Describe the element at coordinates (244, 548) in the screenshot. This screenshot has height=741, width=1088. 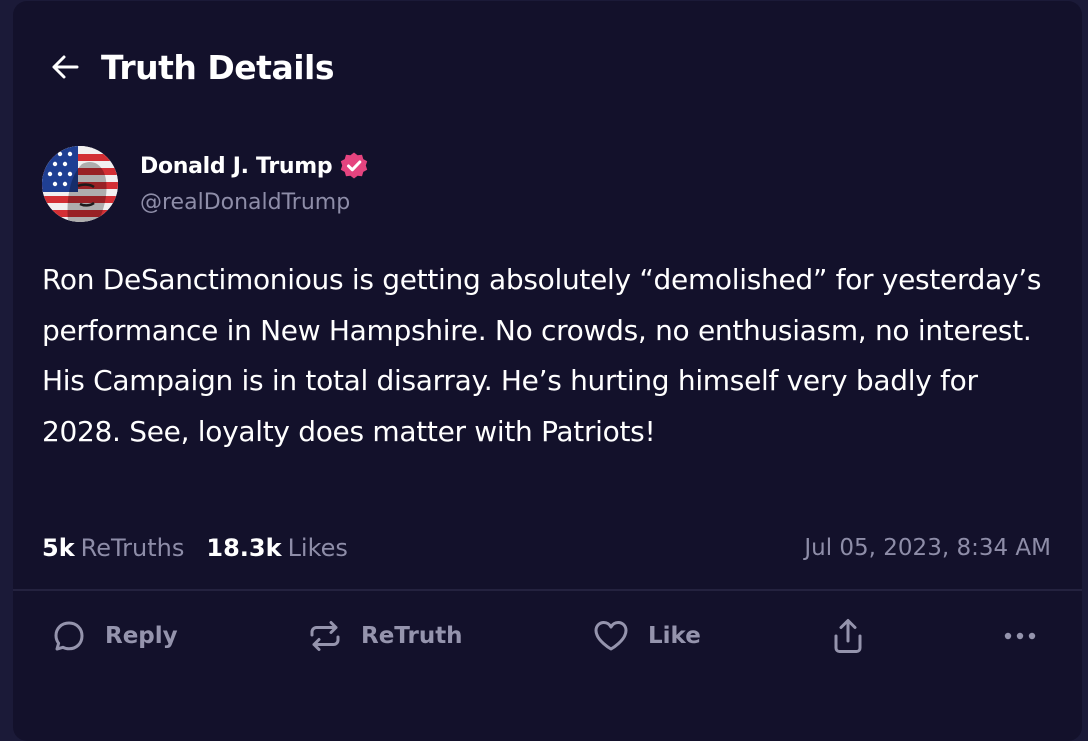
I see `likes-count: 18.3k` at that location.